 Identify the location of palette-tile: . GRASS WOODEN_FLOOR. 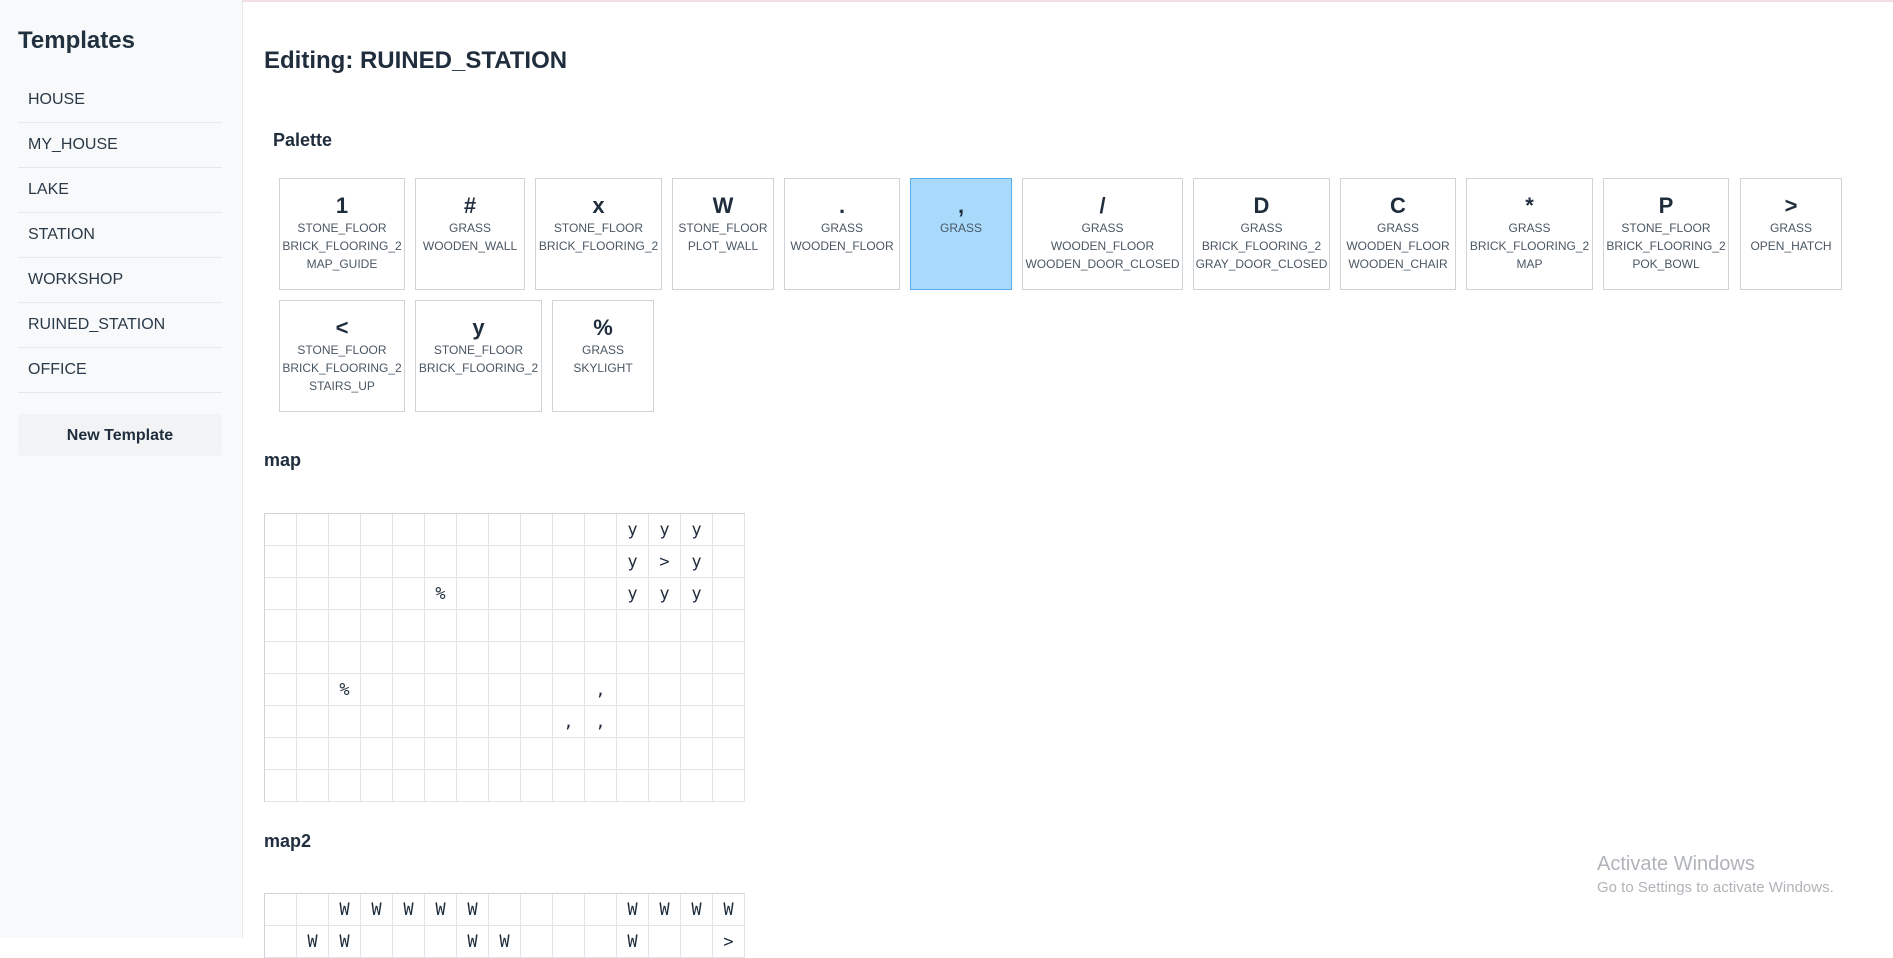
(842, 234).